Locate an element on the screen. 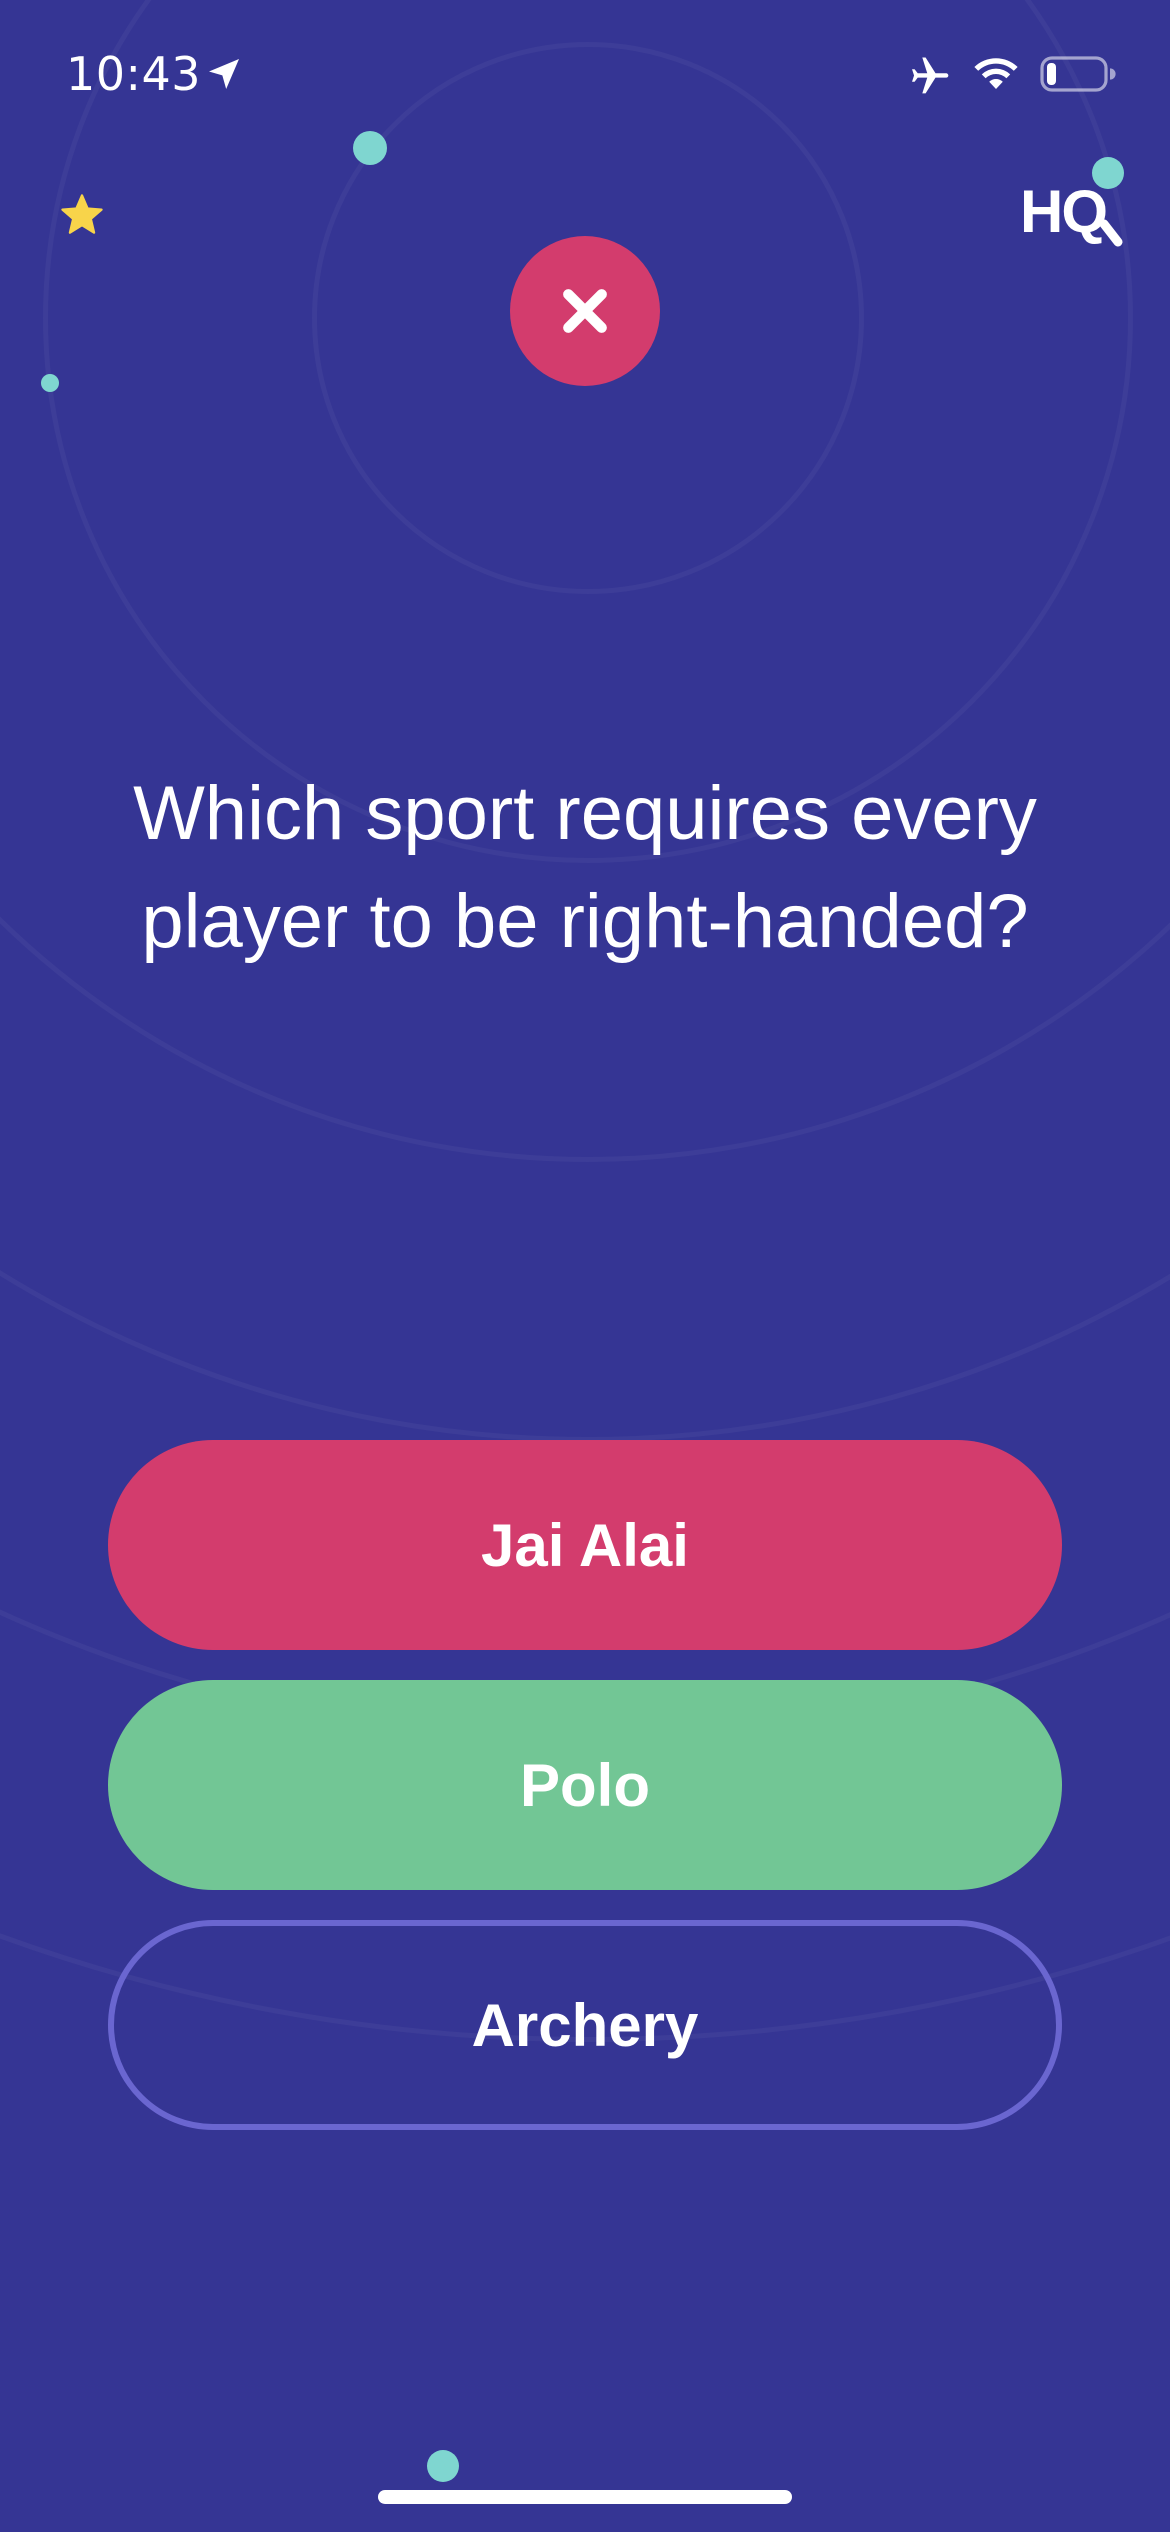  answer-option: Archery is located at coordinates (585, 2025).